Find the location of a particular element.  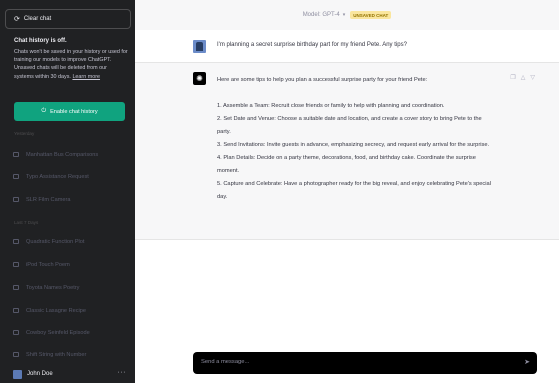

thumbs-up-icon: △ is located at coordinates (523, 77).